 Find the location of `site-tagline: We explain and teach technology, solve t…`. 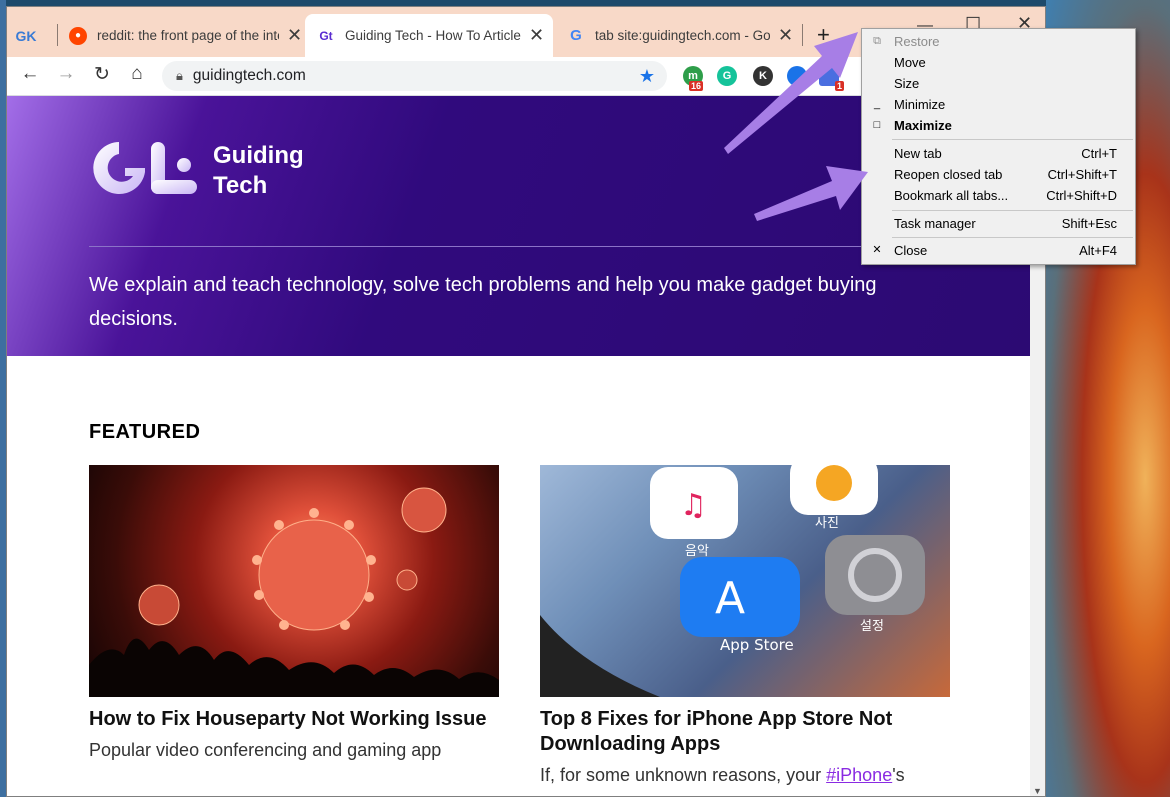

site-tagline: We explain and teach technology, solve t… is located at coordinates (483, 302).